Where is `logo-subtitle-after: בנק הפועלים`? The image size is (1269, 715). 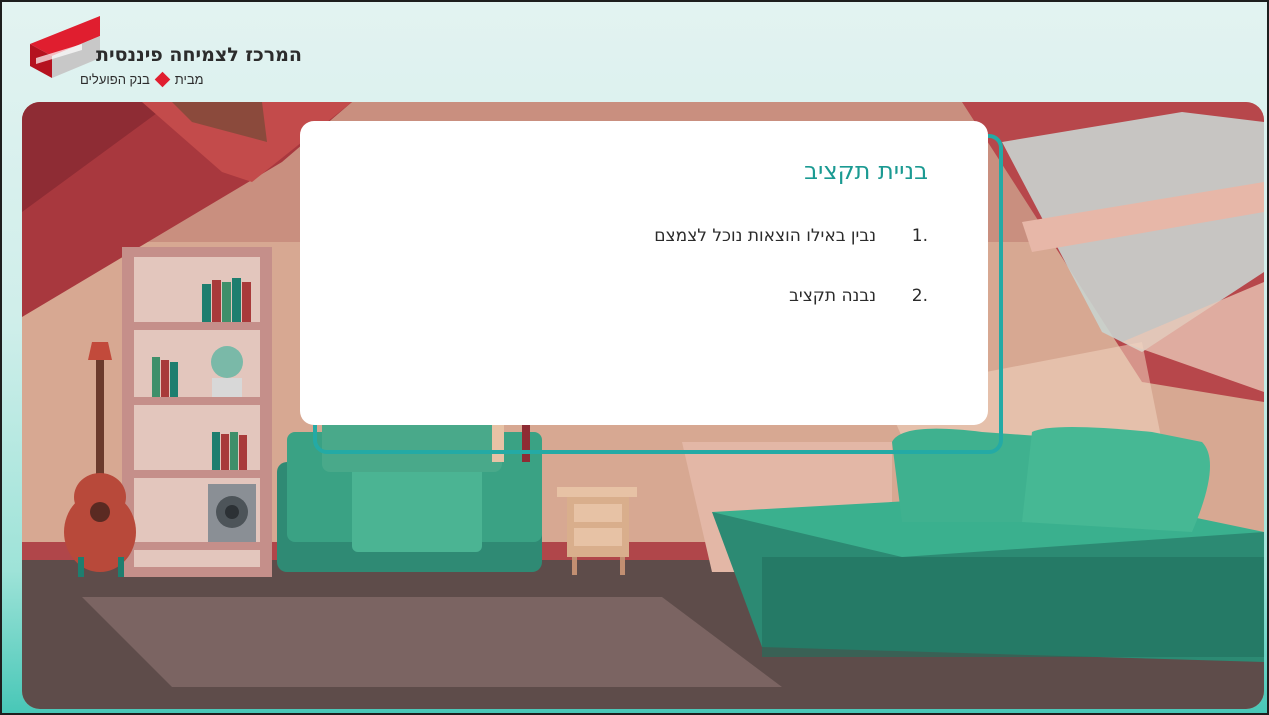
logo-subtitle-after: בנק הפועלים is located at coordinates (115, 79).